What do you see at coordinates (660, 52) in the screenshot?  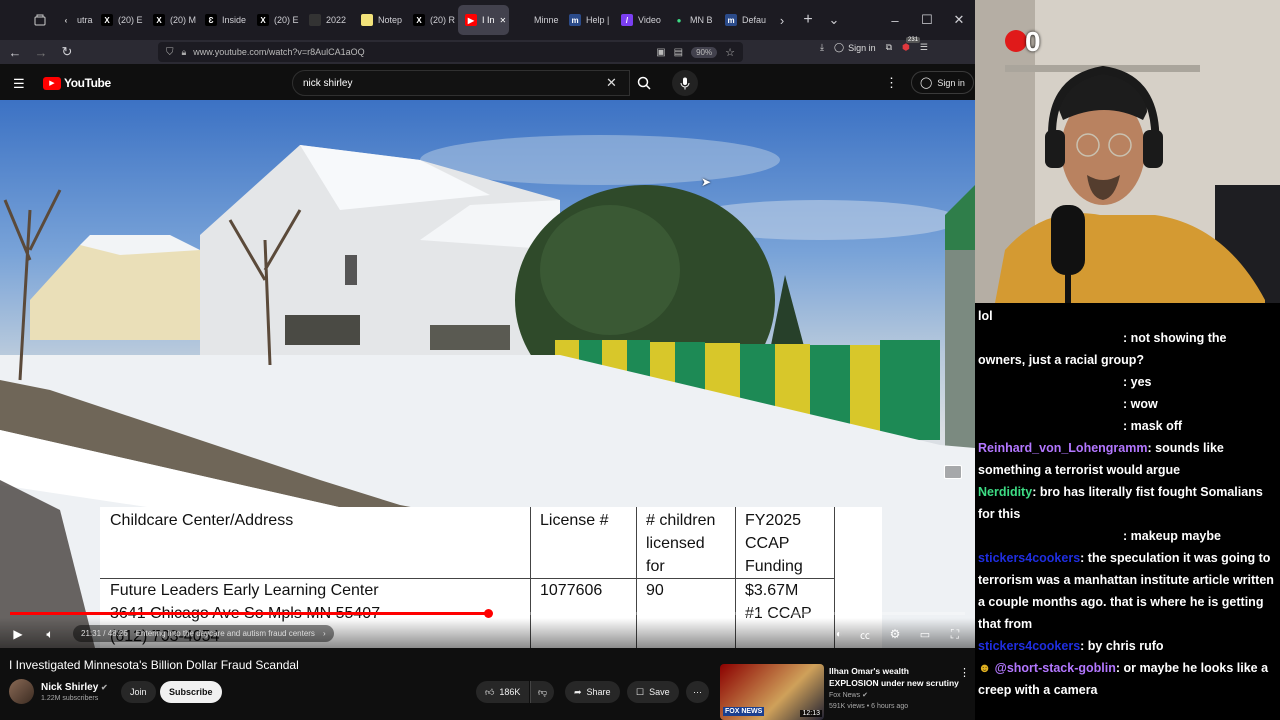 I see `picture-in-picture-icon: ▣` at bounding box center [660, 52].